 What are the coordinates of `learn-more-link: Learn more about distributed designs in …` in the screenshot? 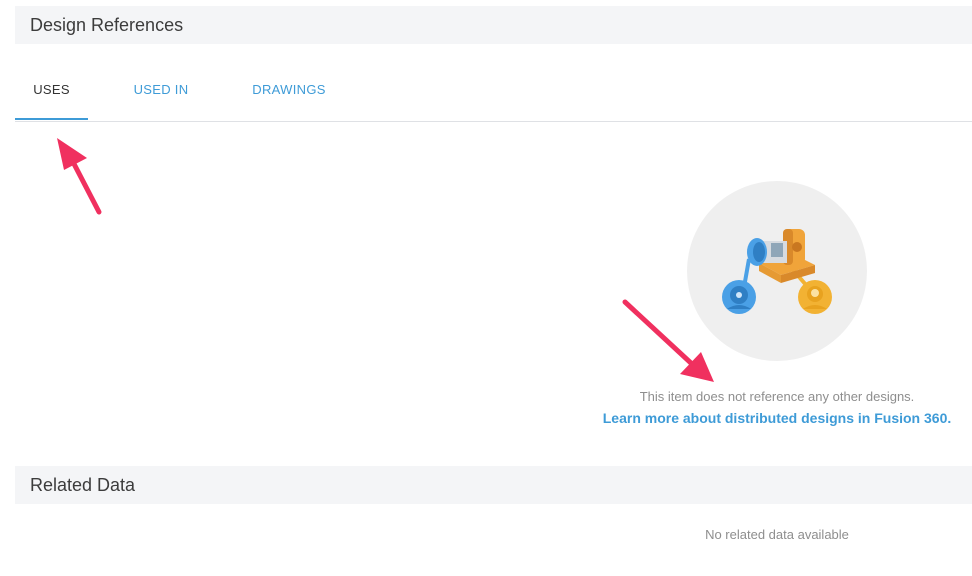 It's located at (766, 418).